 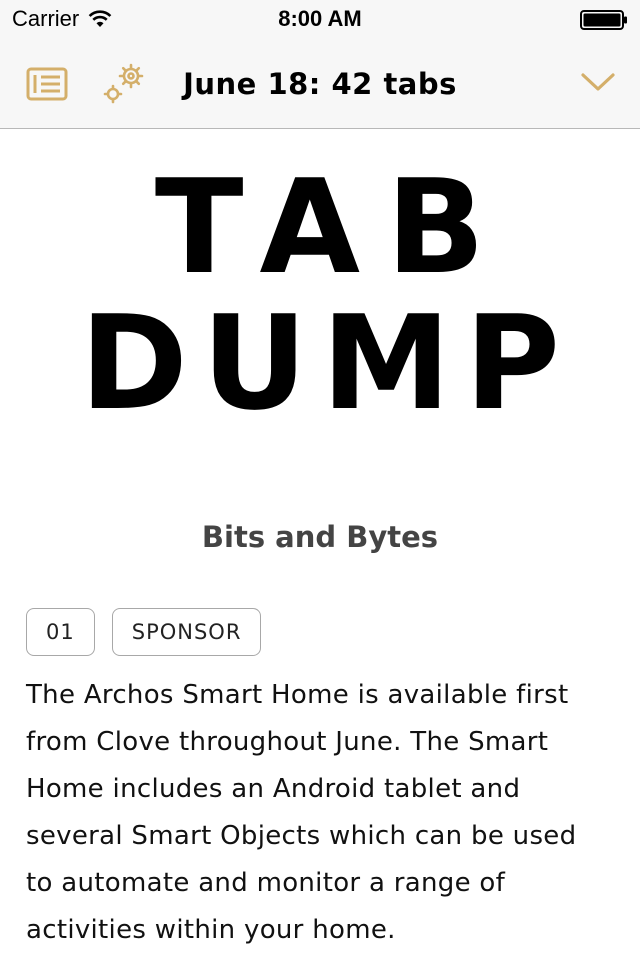 I want to click on article-number-badge: 01, so click(x=60, y=632).